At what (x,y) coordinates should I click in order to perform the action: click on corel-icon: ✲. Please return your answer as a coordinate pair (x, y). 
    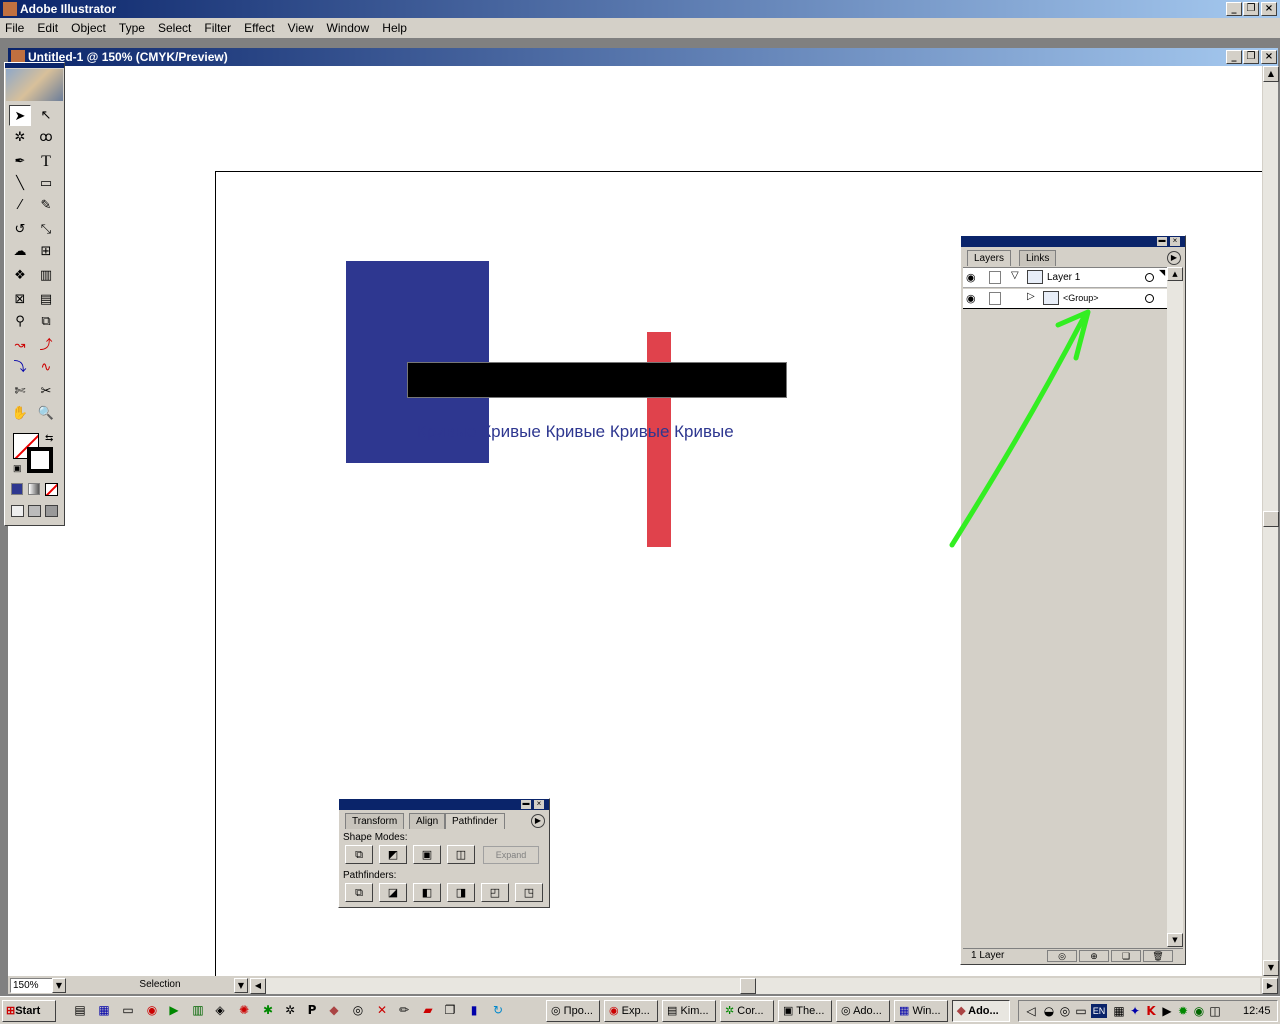
    Looking at the image, I should click on (290, 1010).